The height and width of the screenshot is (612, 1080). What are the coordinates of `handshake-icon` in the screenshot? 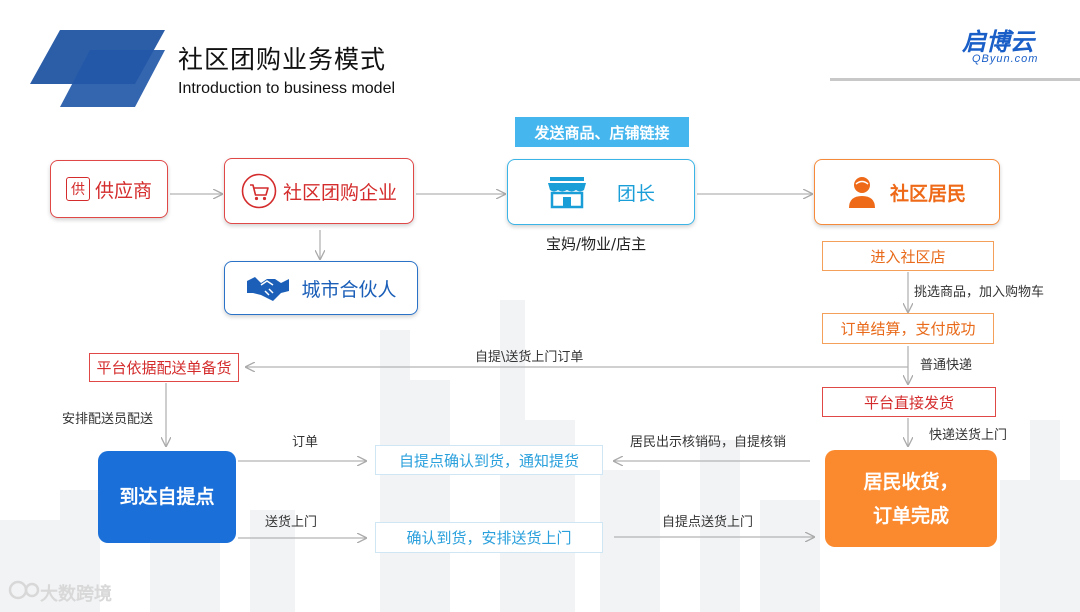 It's located at (268, 289).